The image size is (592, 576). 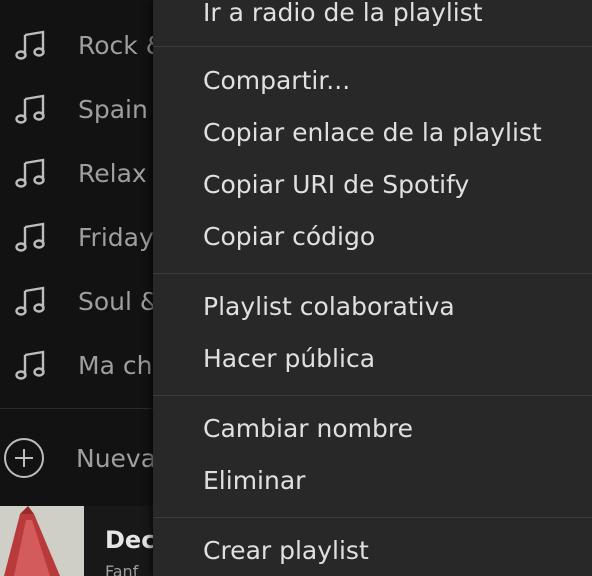 I want to click on plus-circle-icon, so click(x=24, y=458).